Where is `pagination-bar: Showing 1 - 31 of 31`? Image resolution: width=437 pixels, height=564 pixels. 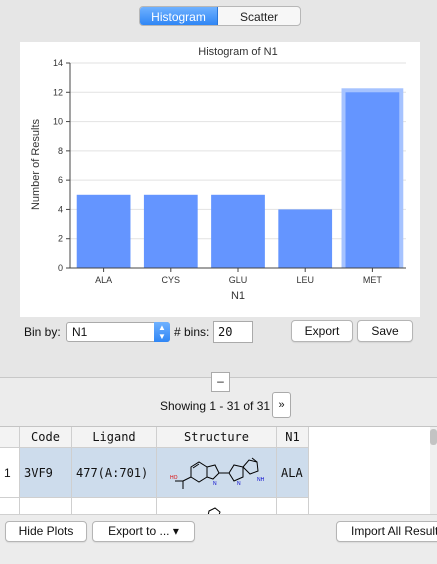
pagination-bar: Showing 1 - 31 of 31 is located at coordinates (218, 406).